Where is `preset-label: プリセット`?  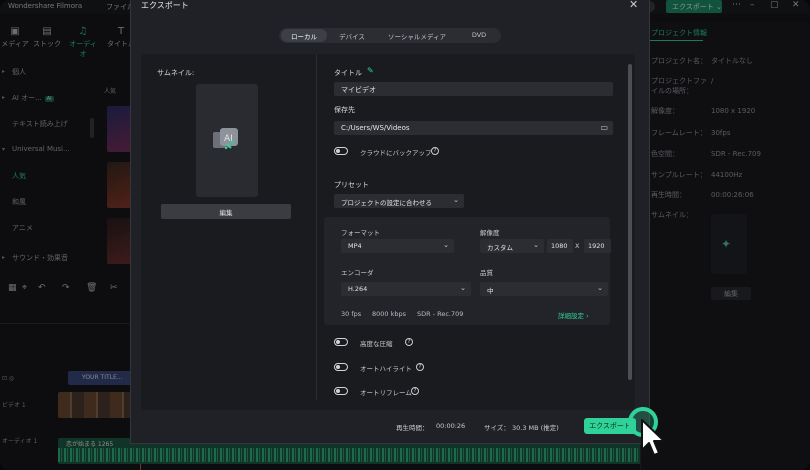
preset-label: プリセット is located at coordinates (351, 185).